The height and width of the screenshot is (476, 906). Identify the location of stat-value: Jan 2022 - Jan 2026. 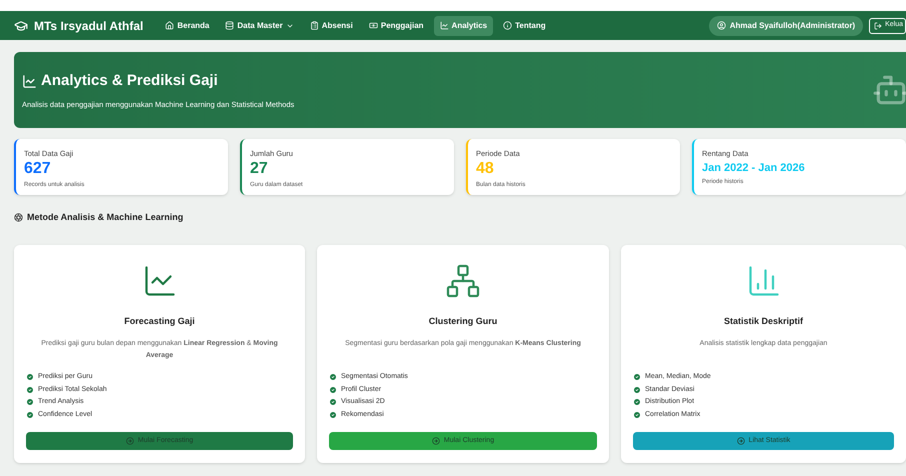
(754, 169).